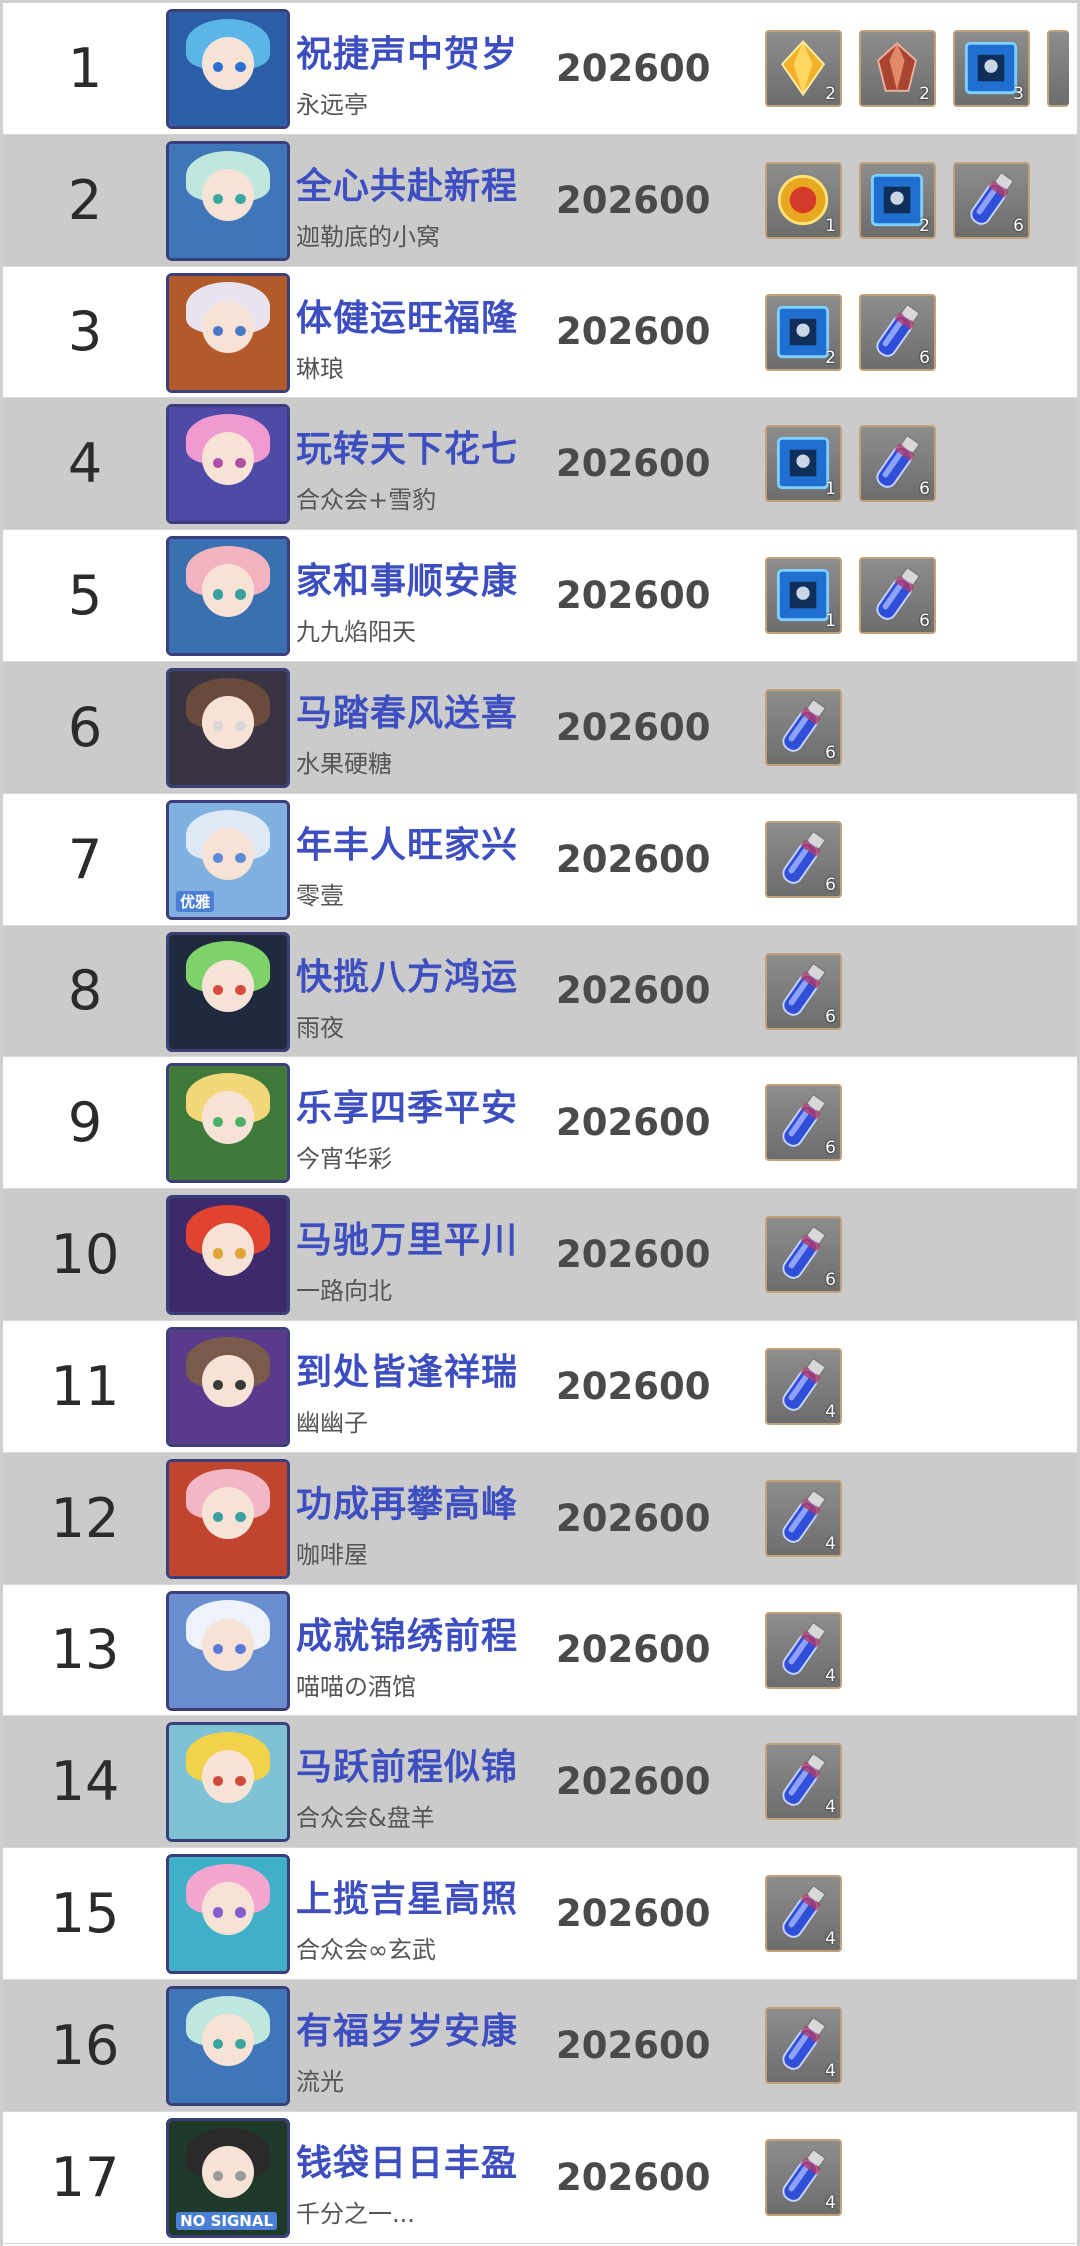 This screenshot has width=1080, height=2246. Describe the element at coordinates (540, 69) in the screenshot. I see `leaderboard-row: 1 祝捷声中贺岁 永远亭 202600 2 2 3` at that location.